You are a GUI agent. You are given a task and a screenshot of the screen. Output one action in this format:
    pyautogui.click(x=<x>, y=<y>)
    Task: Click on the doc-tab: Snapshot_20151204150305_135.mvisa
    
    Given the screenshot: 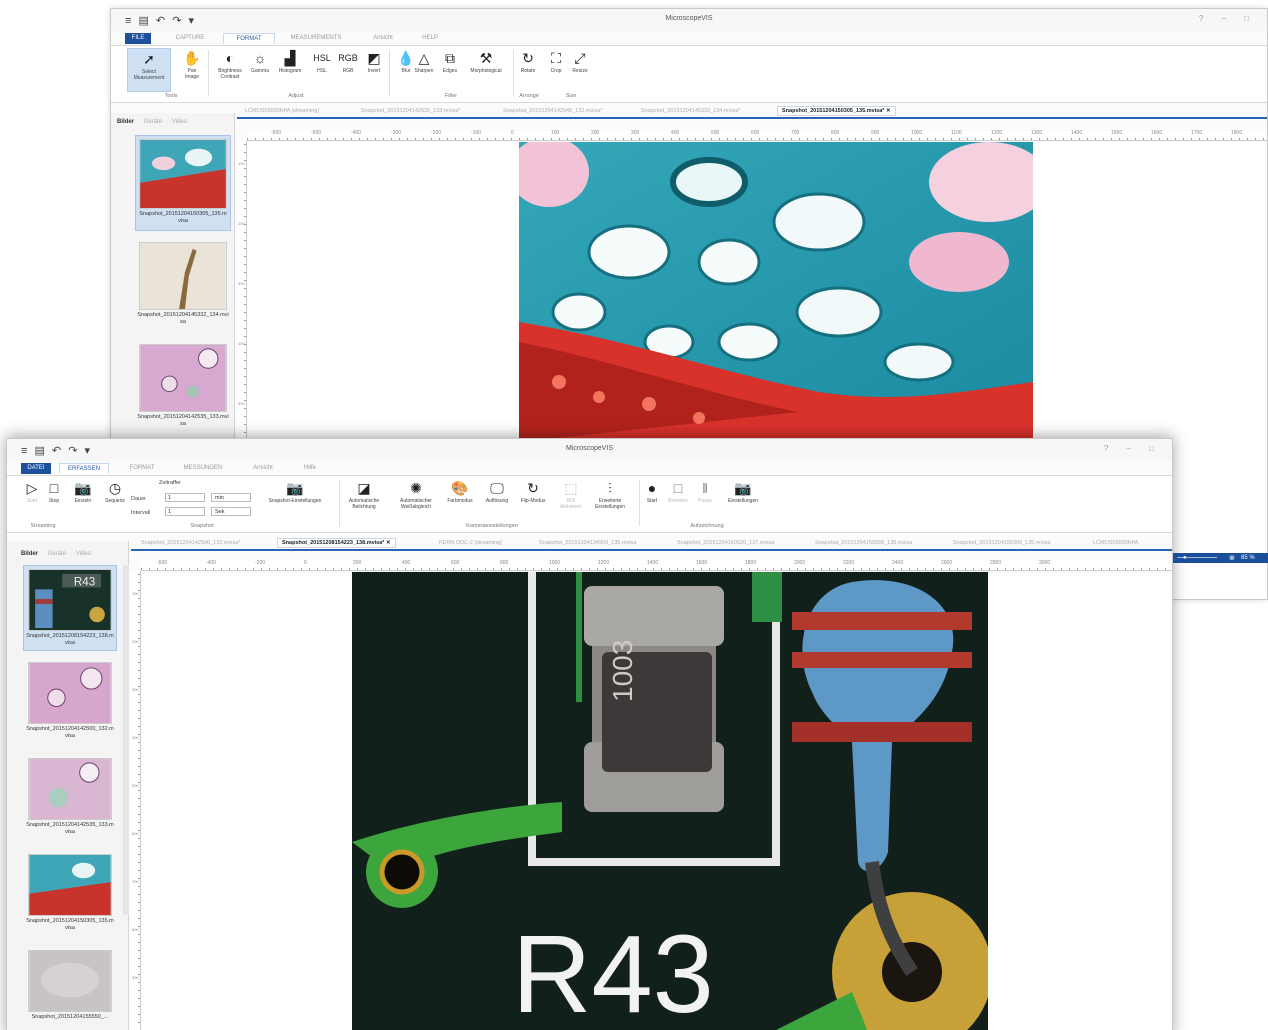 What is the action you would take?
    pyautogui.click(x=1001, y=543)
    